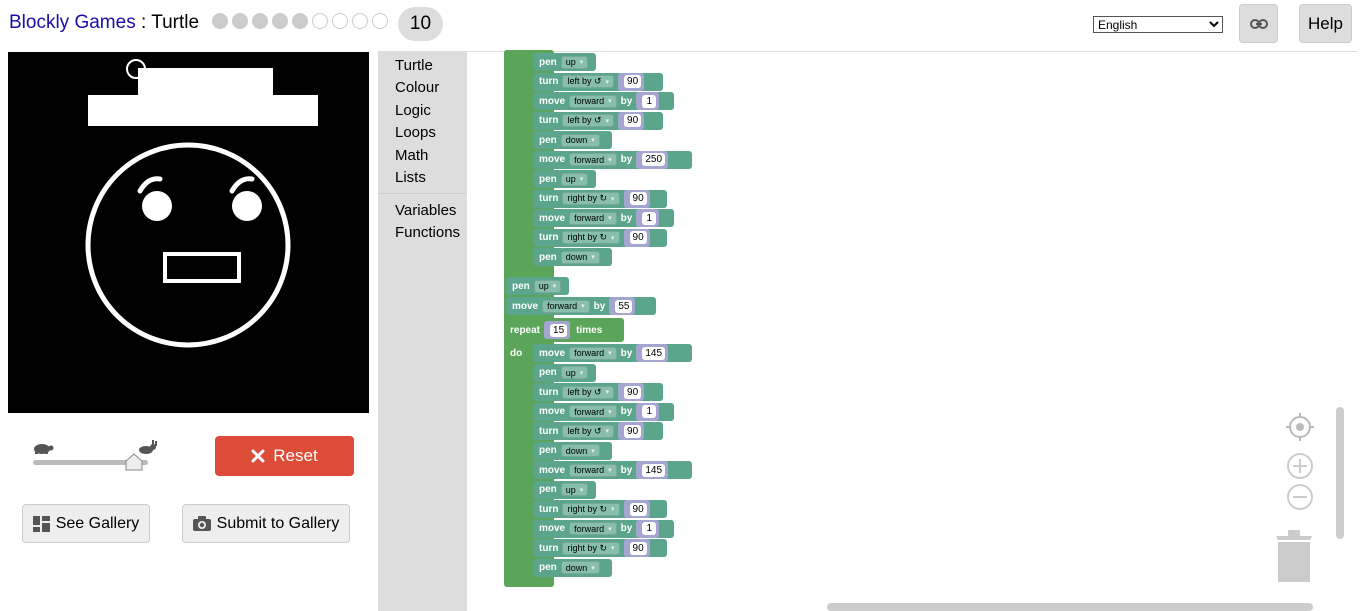 Image resolution: width=1366 pixels, height=611 pixels. Describe the element at coordinates (624, 306) in the screenshot. I see `number-value: 55` at that location.